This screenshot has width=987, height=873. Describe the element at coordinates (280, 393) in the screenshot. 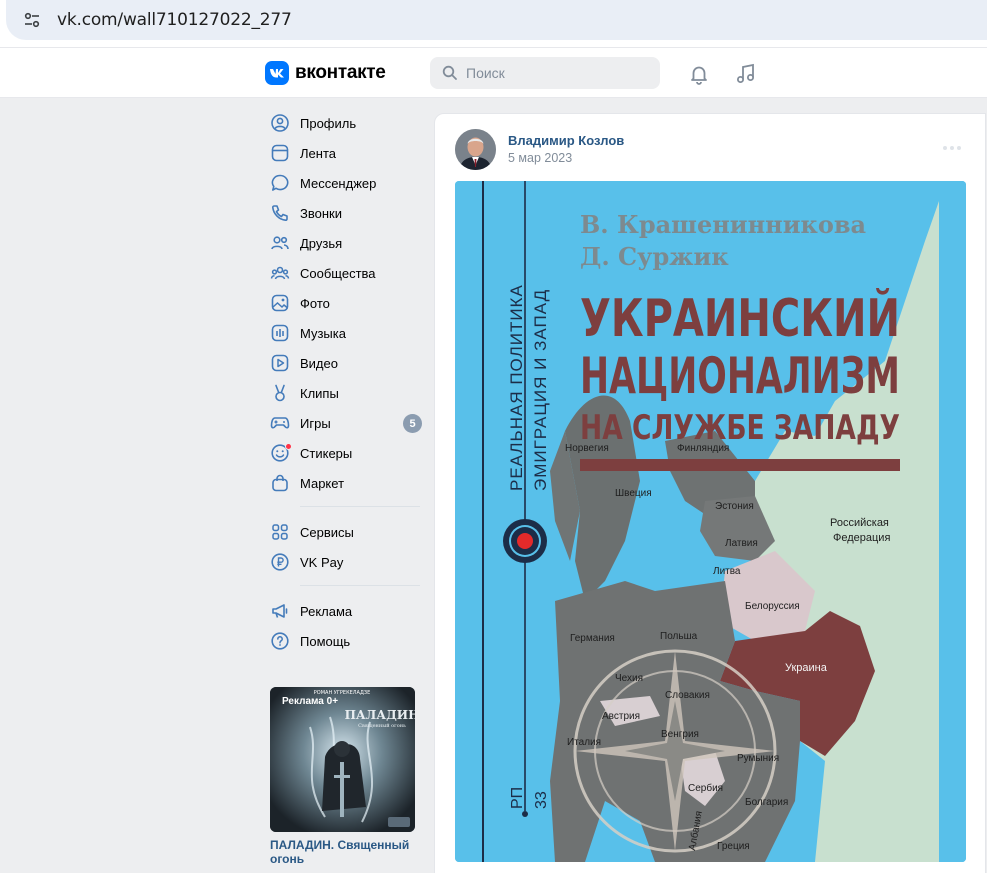

I see `clips-icon` at that location.